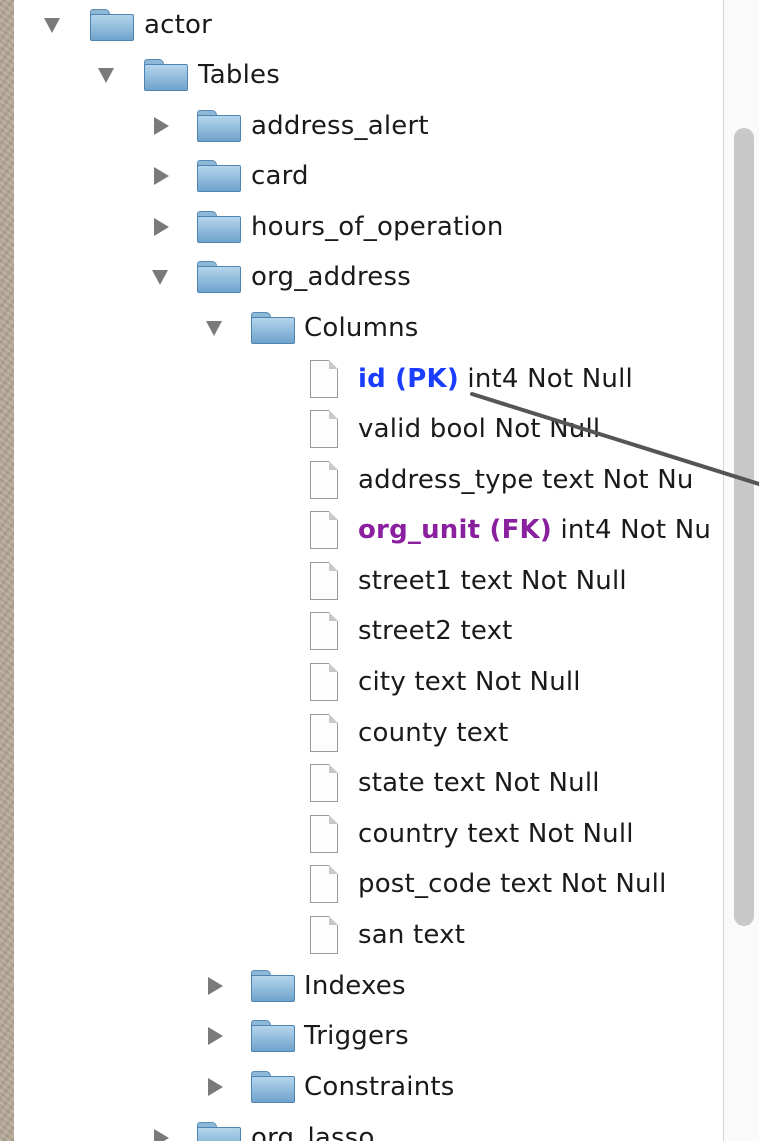 This screenshot has width=759, height=1141. I want to click on column-row: address_type text Not Nu, so click(368, 480).